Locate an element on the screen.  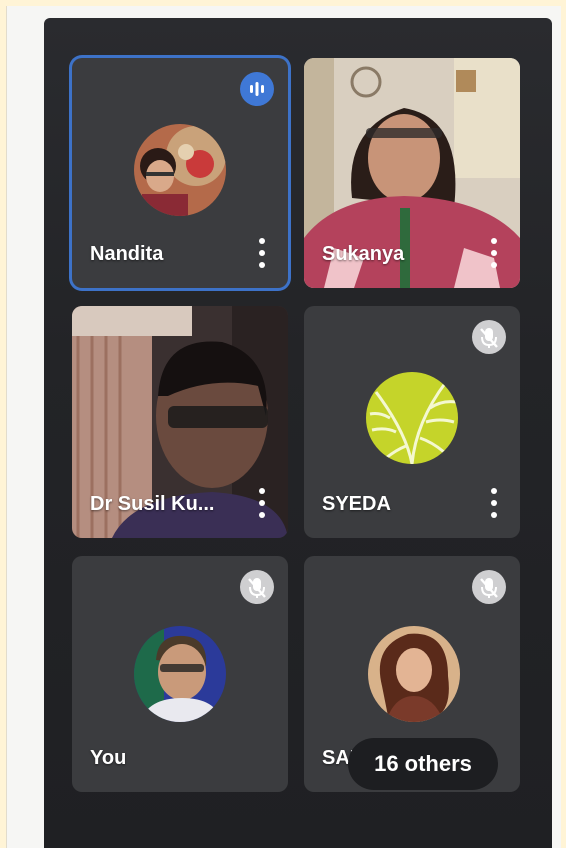
participant-tile-you: You is located at coordinates (180, 674).